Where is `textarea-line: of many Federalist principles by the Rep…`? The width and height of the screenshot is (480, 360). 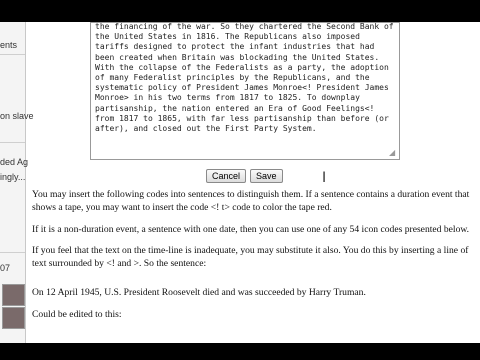 textarea-line: of many Federalist principles by the Rep… is located at coordinates (232, 78).